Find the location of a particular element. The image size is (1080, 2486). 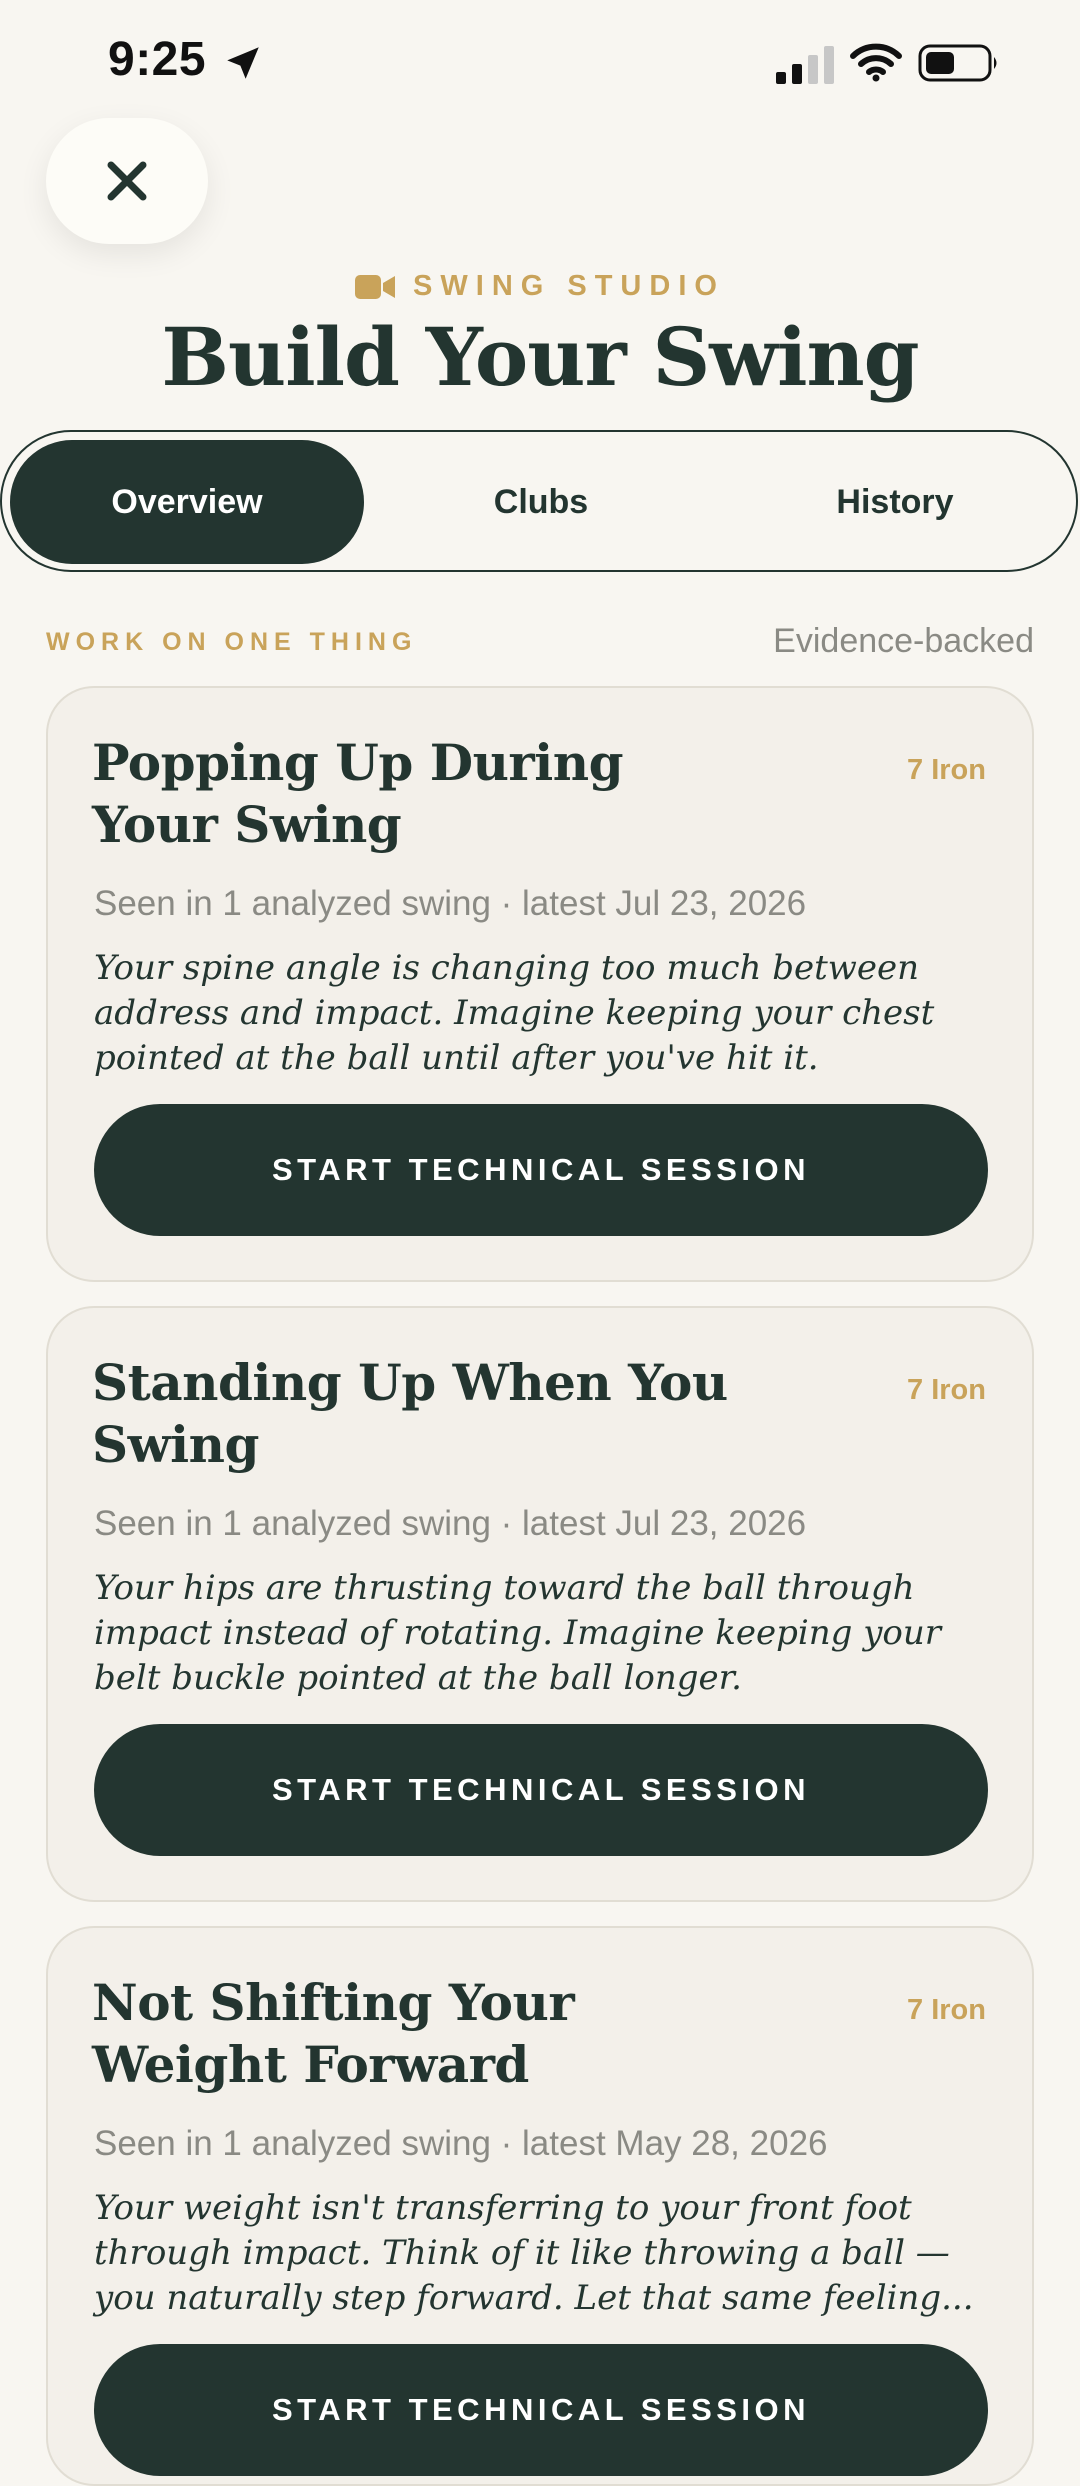

card-title: Standing Up When You Swing is located at coordinates (410, 1413).